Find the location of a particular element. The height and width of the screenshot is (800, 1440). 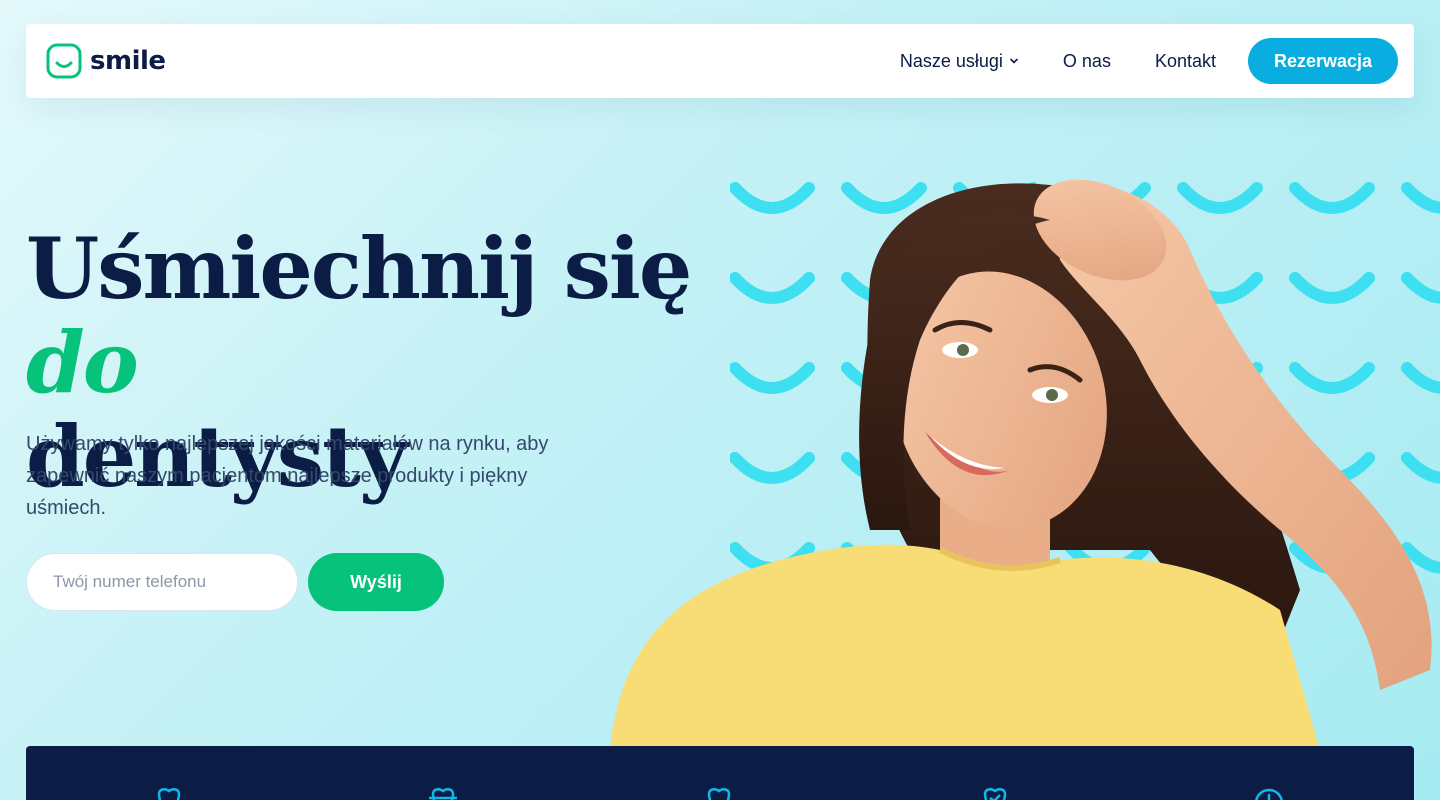

hero-title-accent: do is located at coordinates (82, 362).